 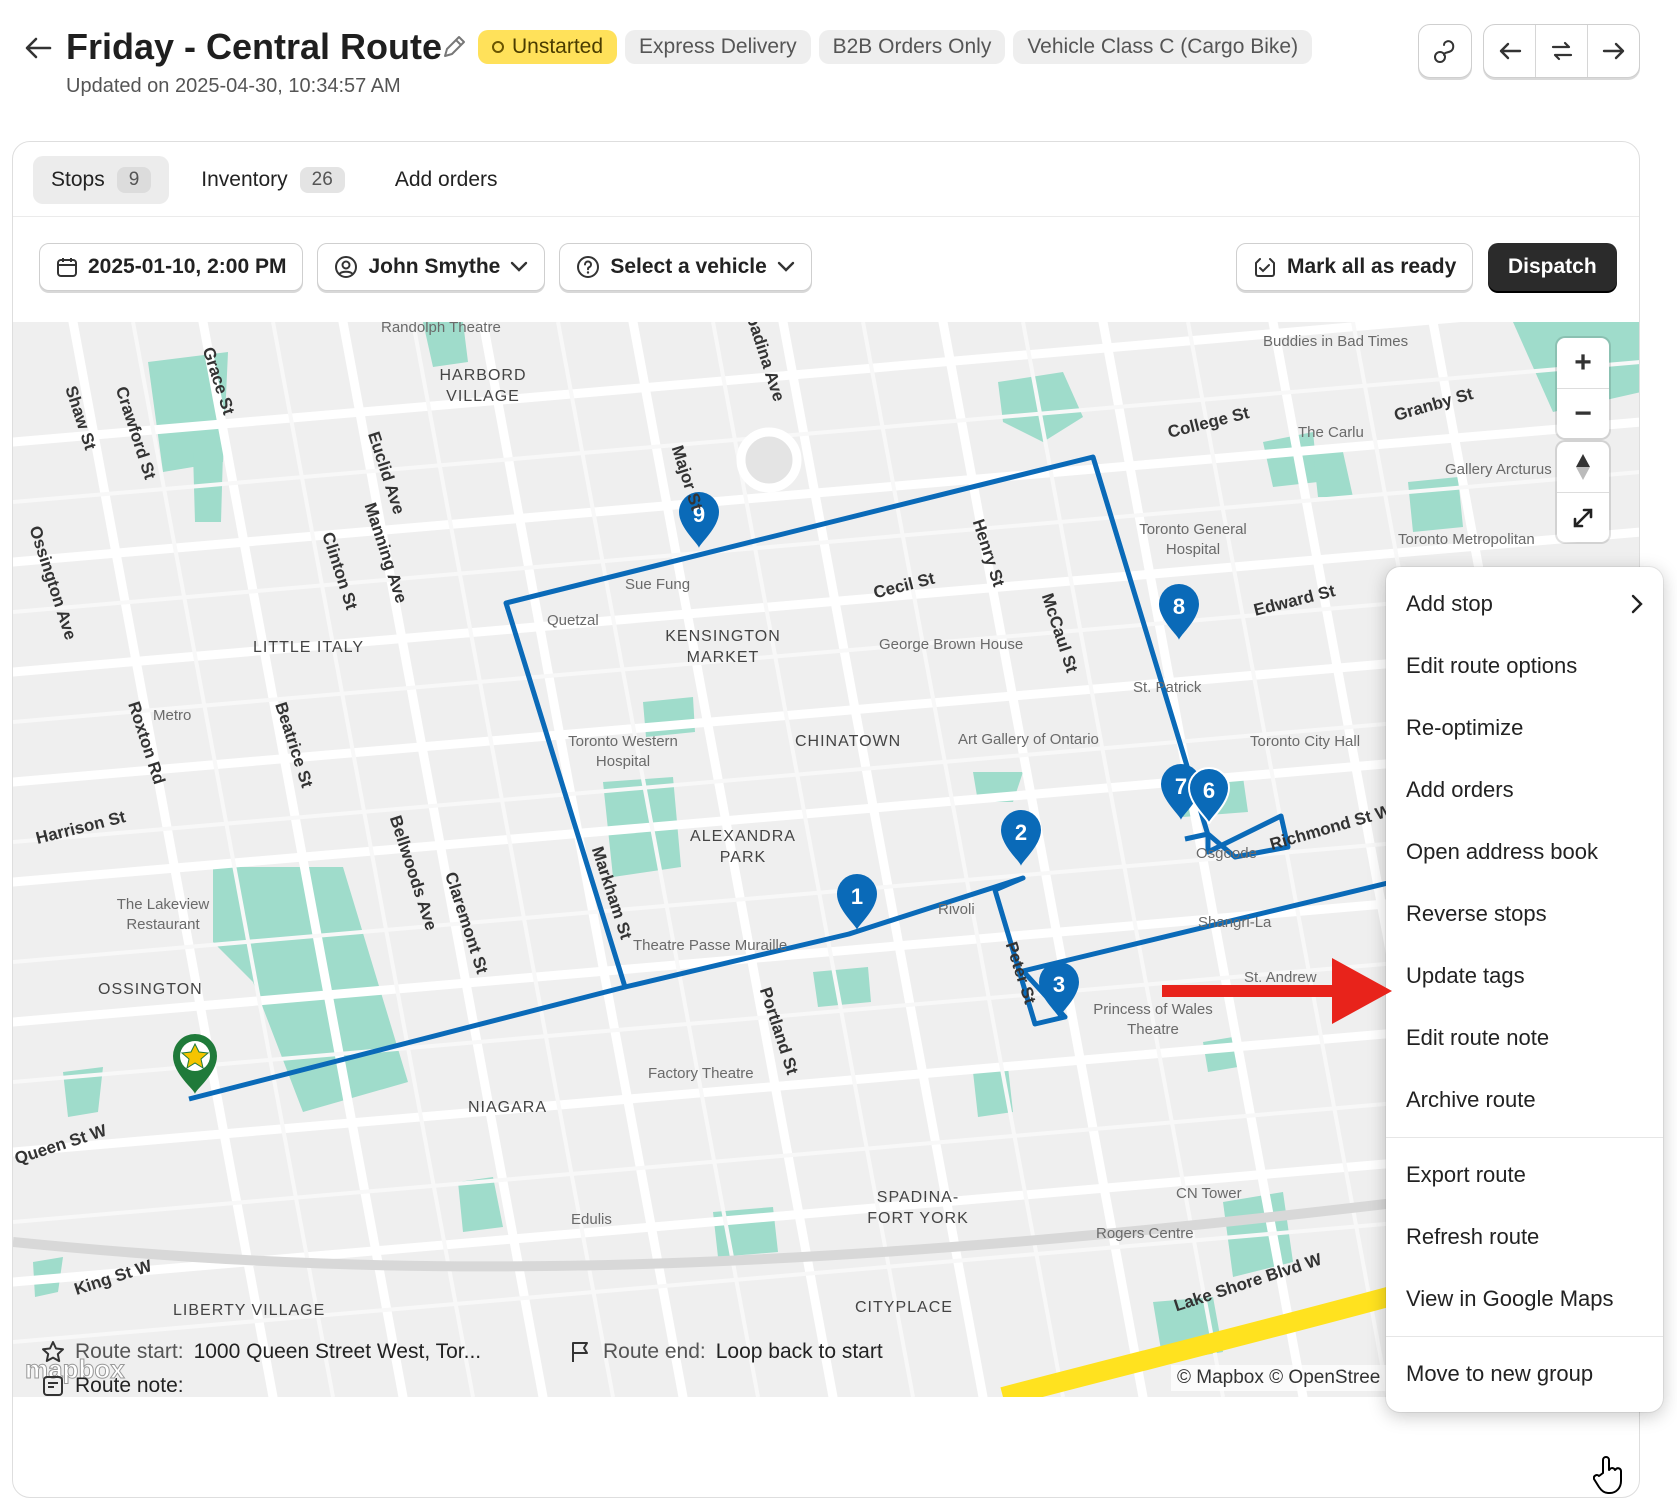 I want to click on neighbourhood-label: OSSINGTON, so click(x=150, y=989).